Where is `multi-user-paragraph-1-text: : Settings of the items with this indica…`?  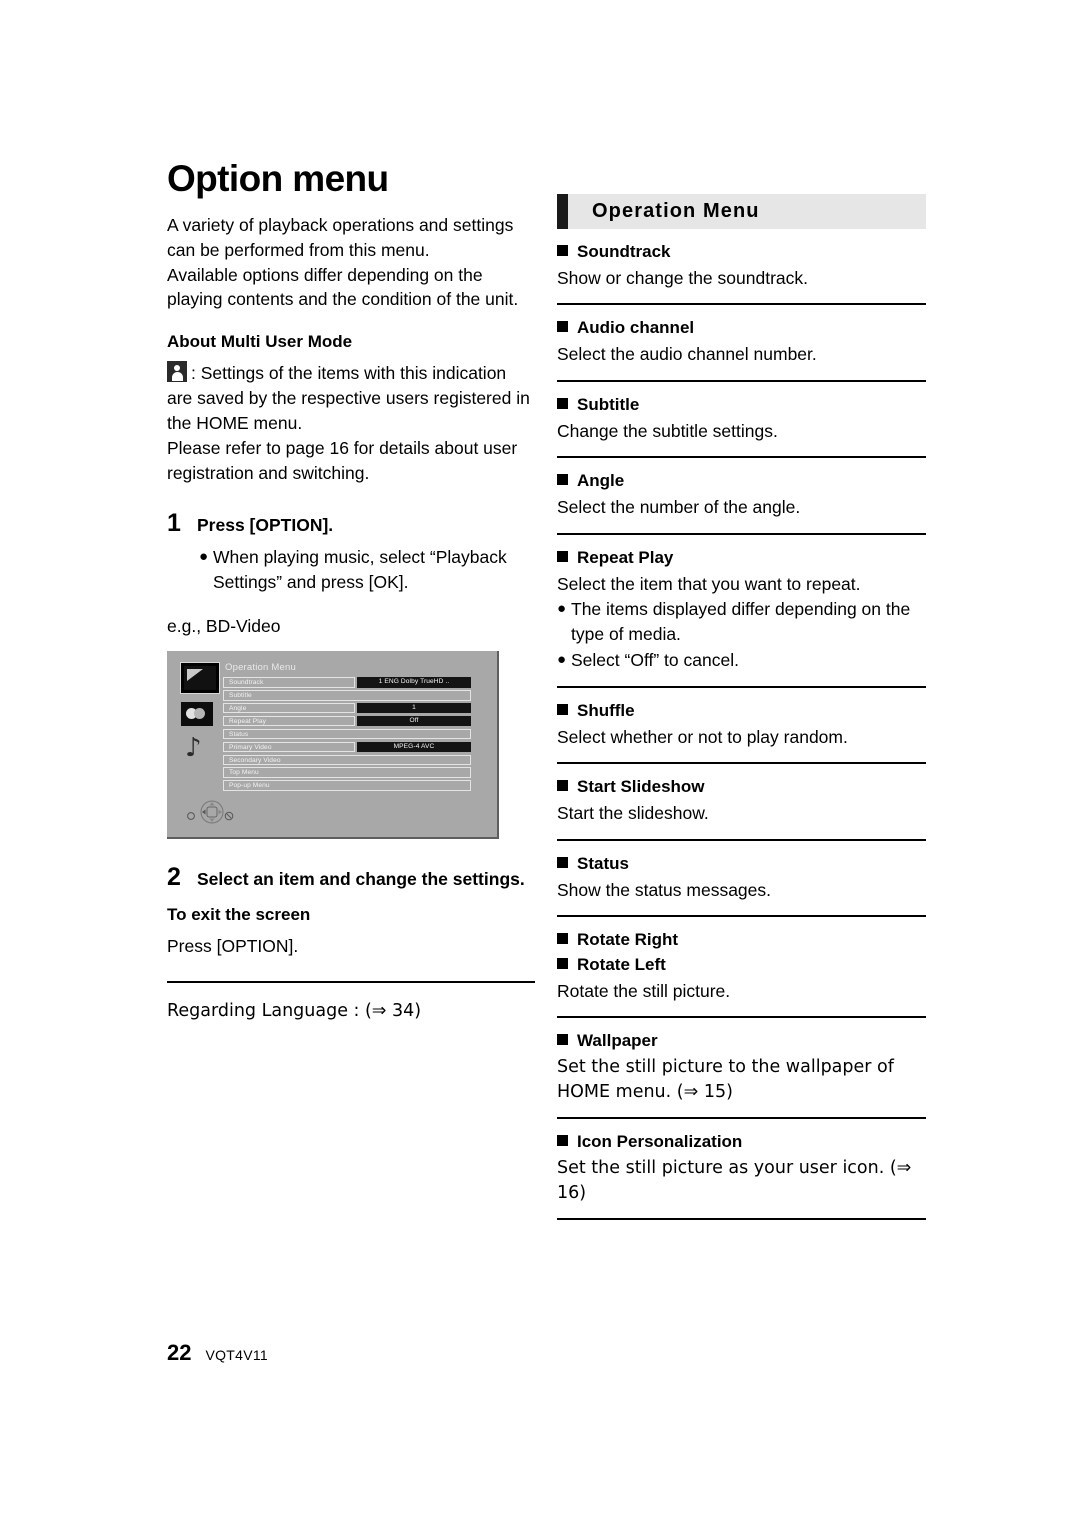 multi-user-paragraph-1-text: : Settings of the items with this indica… is located at coordinates (348, 398).